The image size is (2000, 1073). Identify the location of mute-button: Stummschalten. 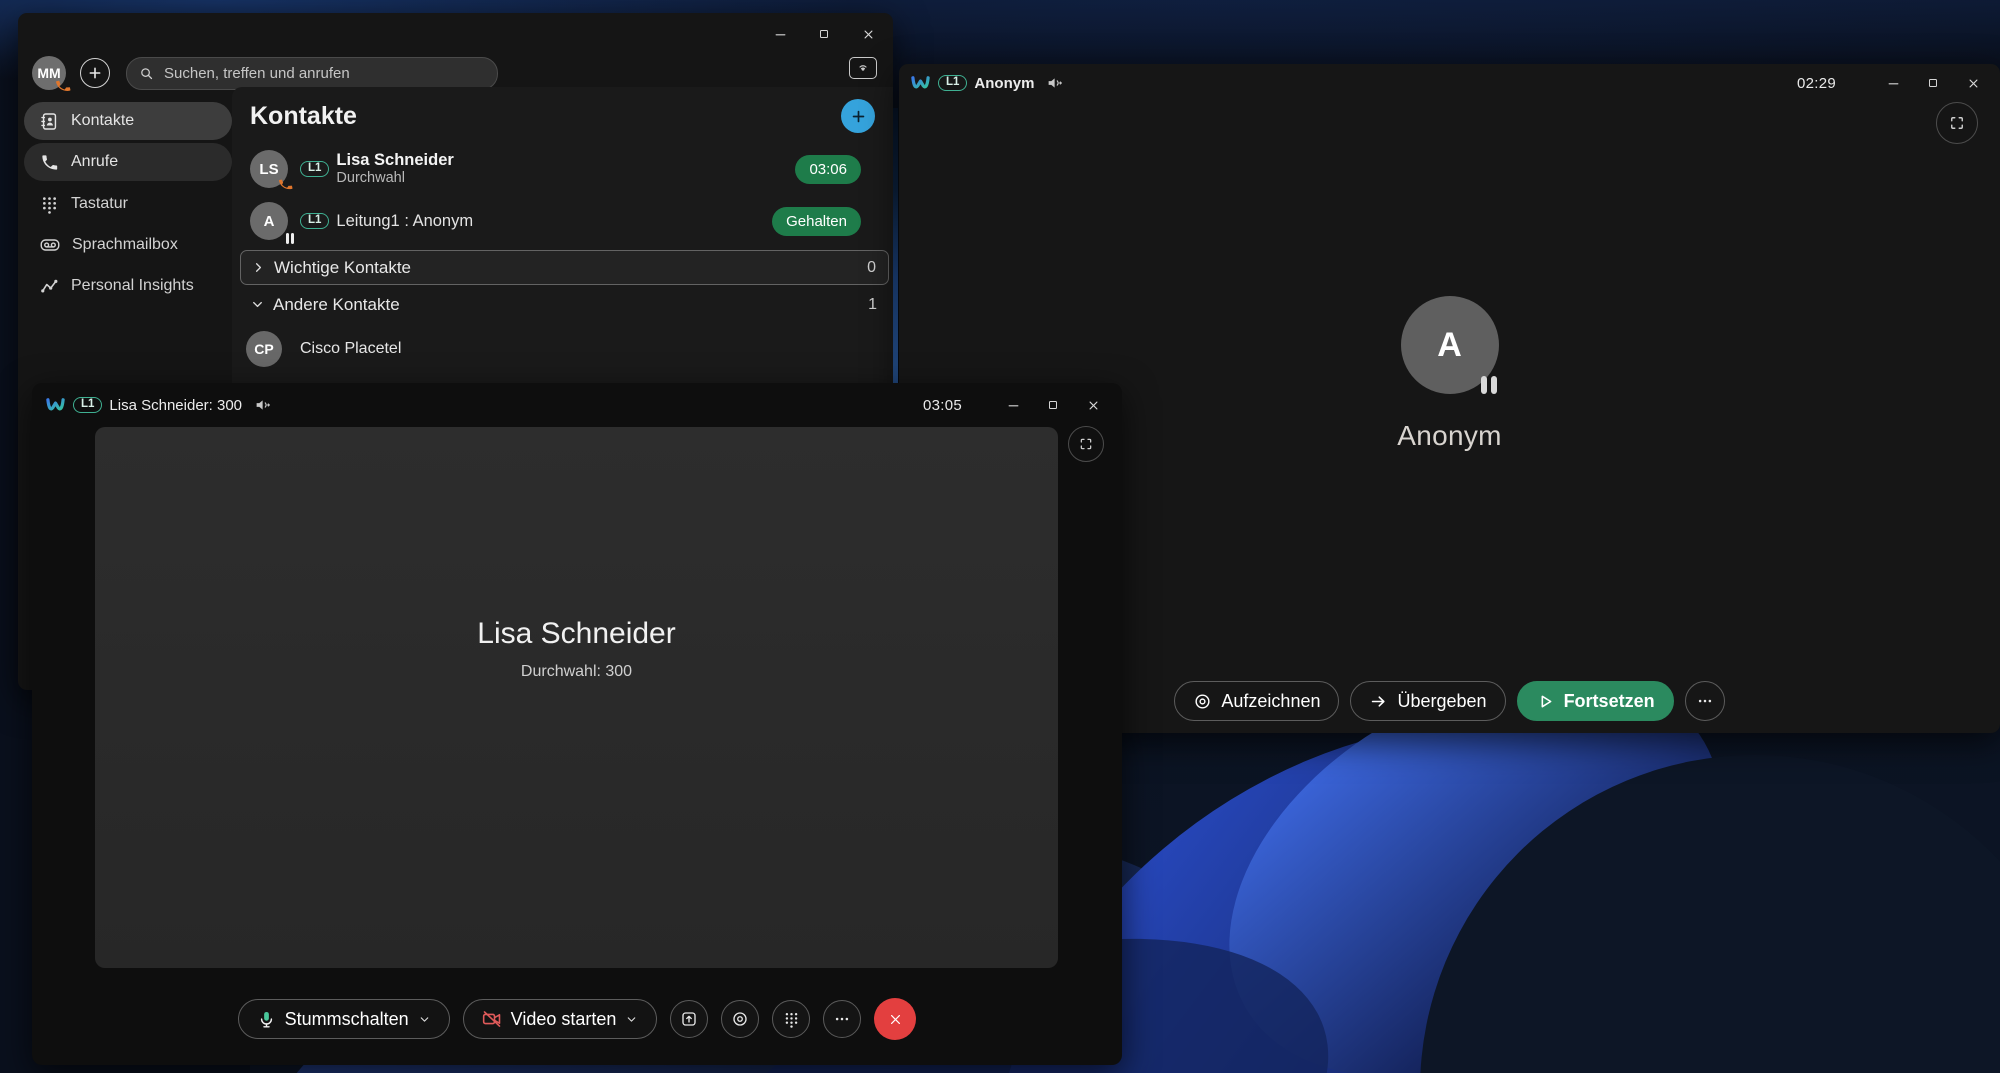
(343, 1019).